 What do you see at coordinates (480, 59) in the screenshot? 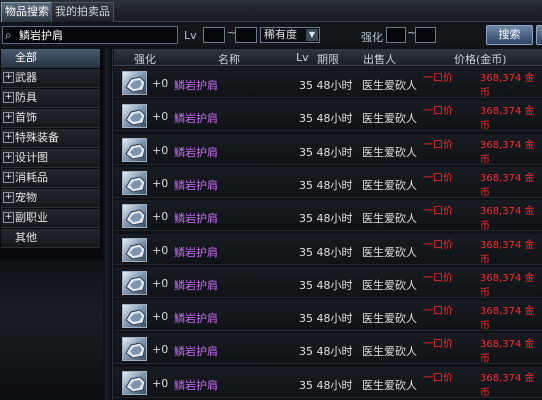
I see `column-price: 价格(金币)` at bounding box center [480, 59].